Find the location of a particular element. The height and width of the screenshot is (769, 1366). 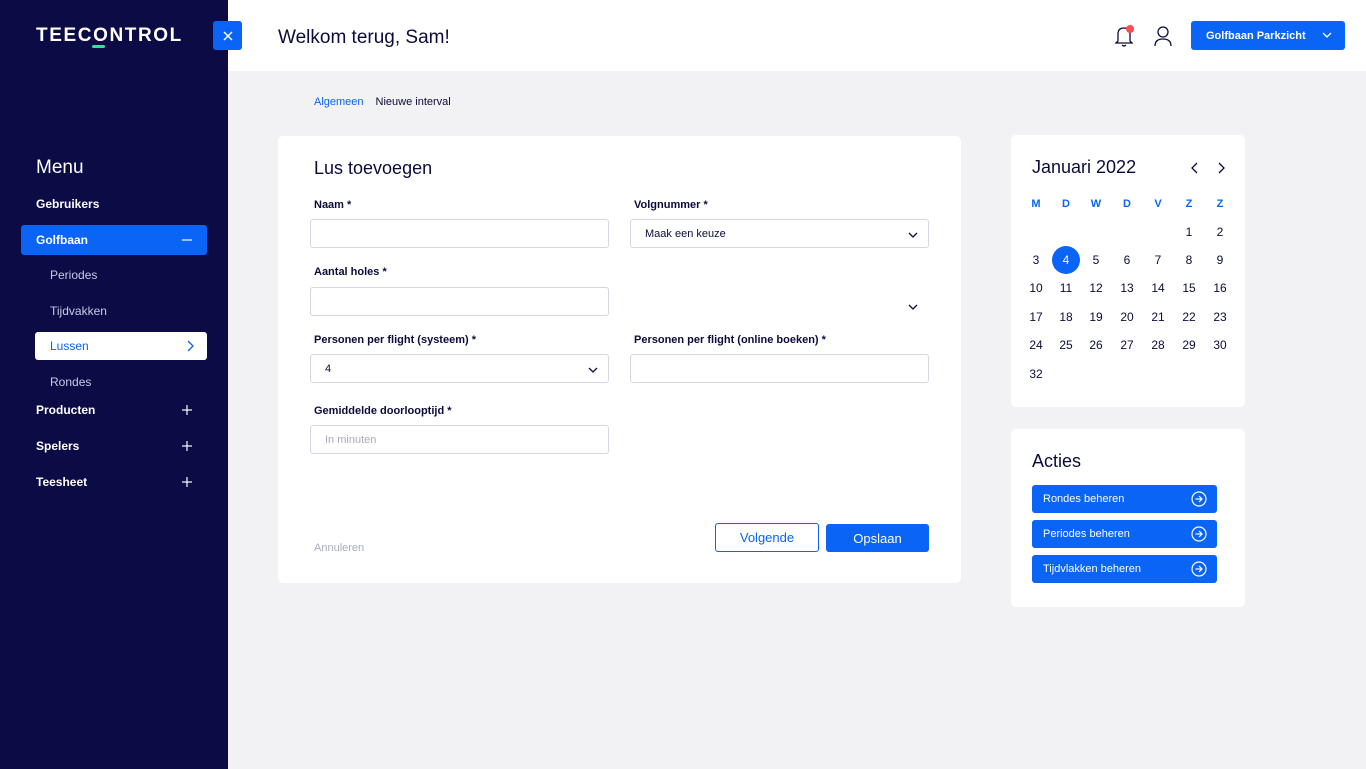

calendar-day: 24 is located at coordinates (1036, 345).